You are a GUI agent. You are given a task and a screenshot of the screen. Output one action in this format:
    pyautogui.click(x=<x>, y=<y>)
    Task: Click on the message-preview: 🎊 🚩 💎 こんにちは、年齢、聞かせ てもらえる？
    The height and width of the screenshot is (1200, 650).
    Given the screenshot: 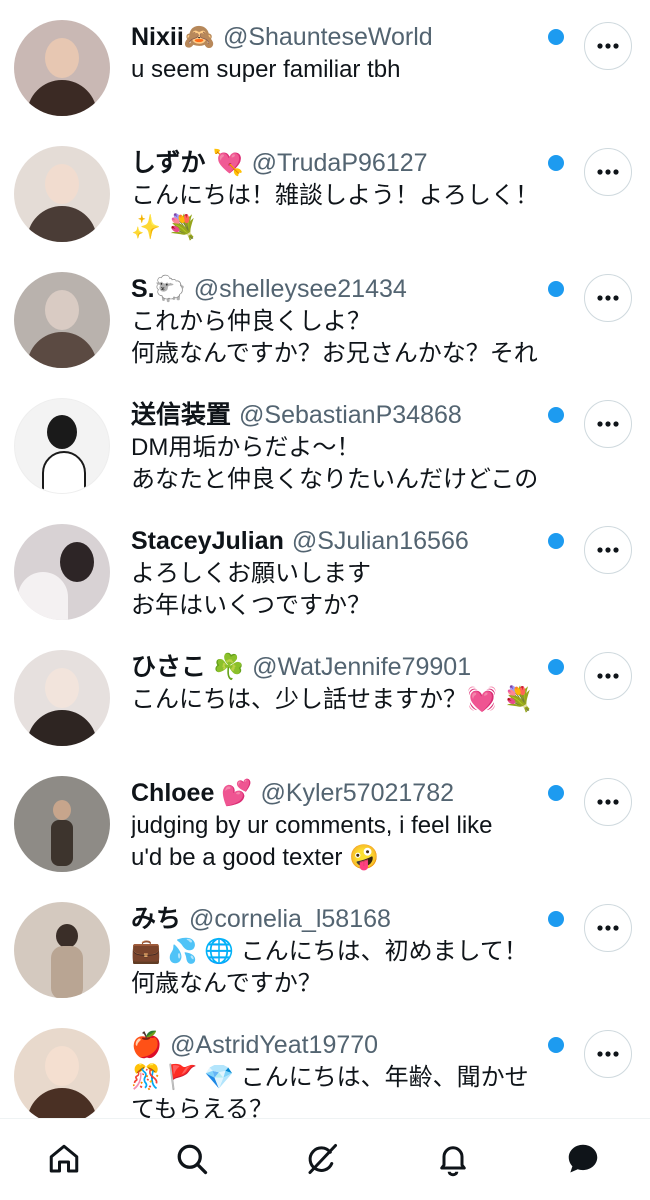 What is the action you would take?
    pyautogui.click(x=330, y=1091)
    